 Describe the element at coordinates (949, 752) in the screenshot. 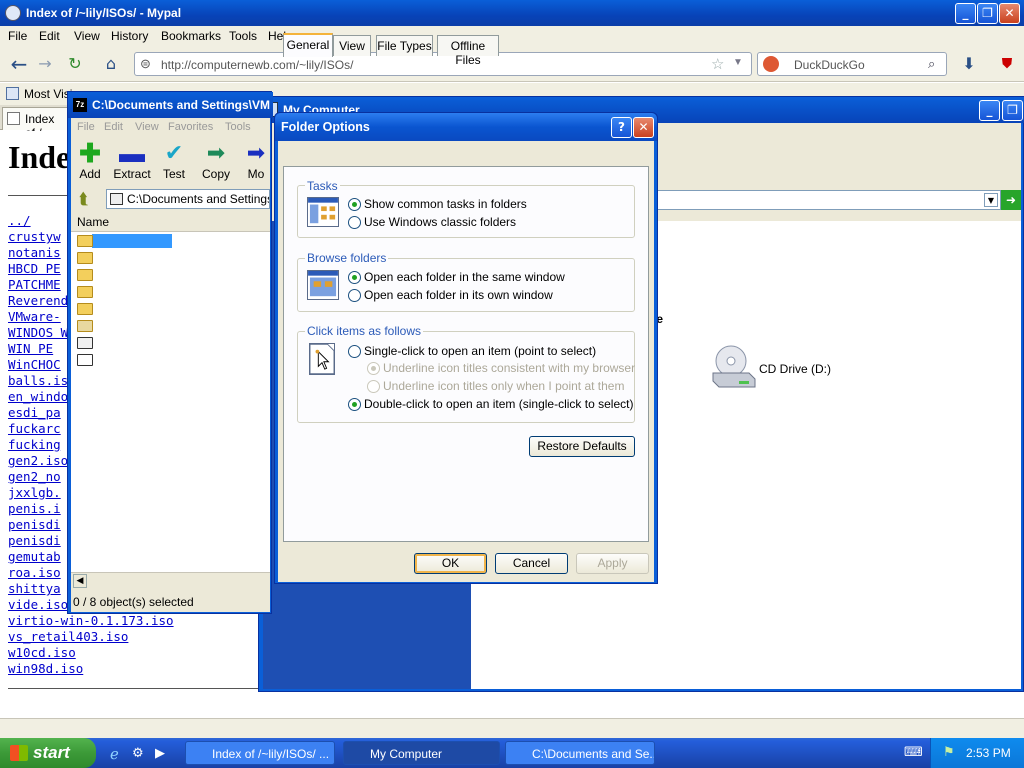

I see `network-icon: ⚑` at that location.